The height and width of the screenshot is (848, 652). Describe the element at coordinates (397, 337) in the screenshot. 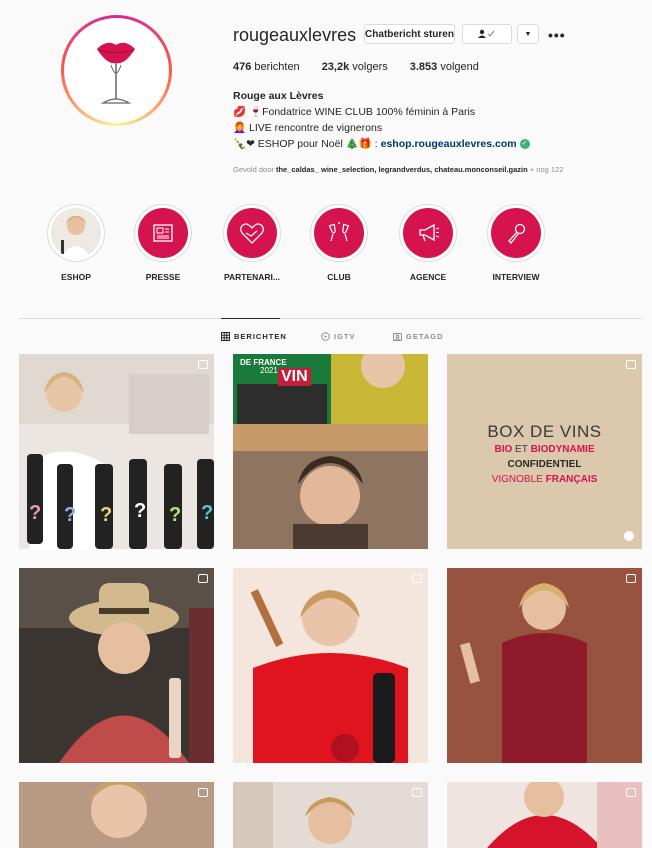

I see `tag-icon` at that location.